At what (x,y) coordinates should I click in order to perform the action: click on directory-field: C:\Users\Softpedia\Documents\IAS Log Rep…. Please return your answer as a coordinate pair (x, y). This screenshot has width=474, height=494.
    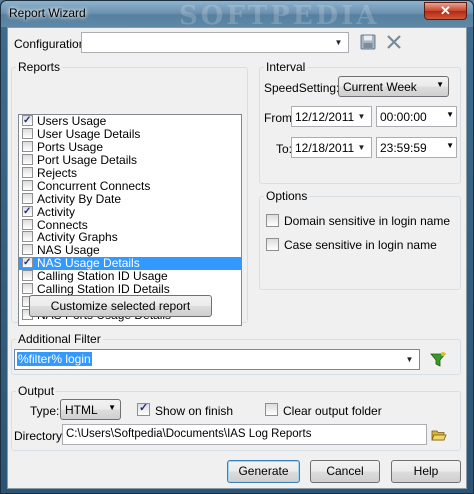
    Looking at the image, I should click on (244, 434).